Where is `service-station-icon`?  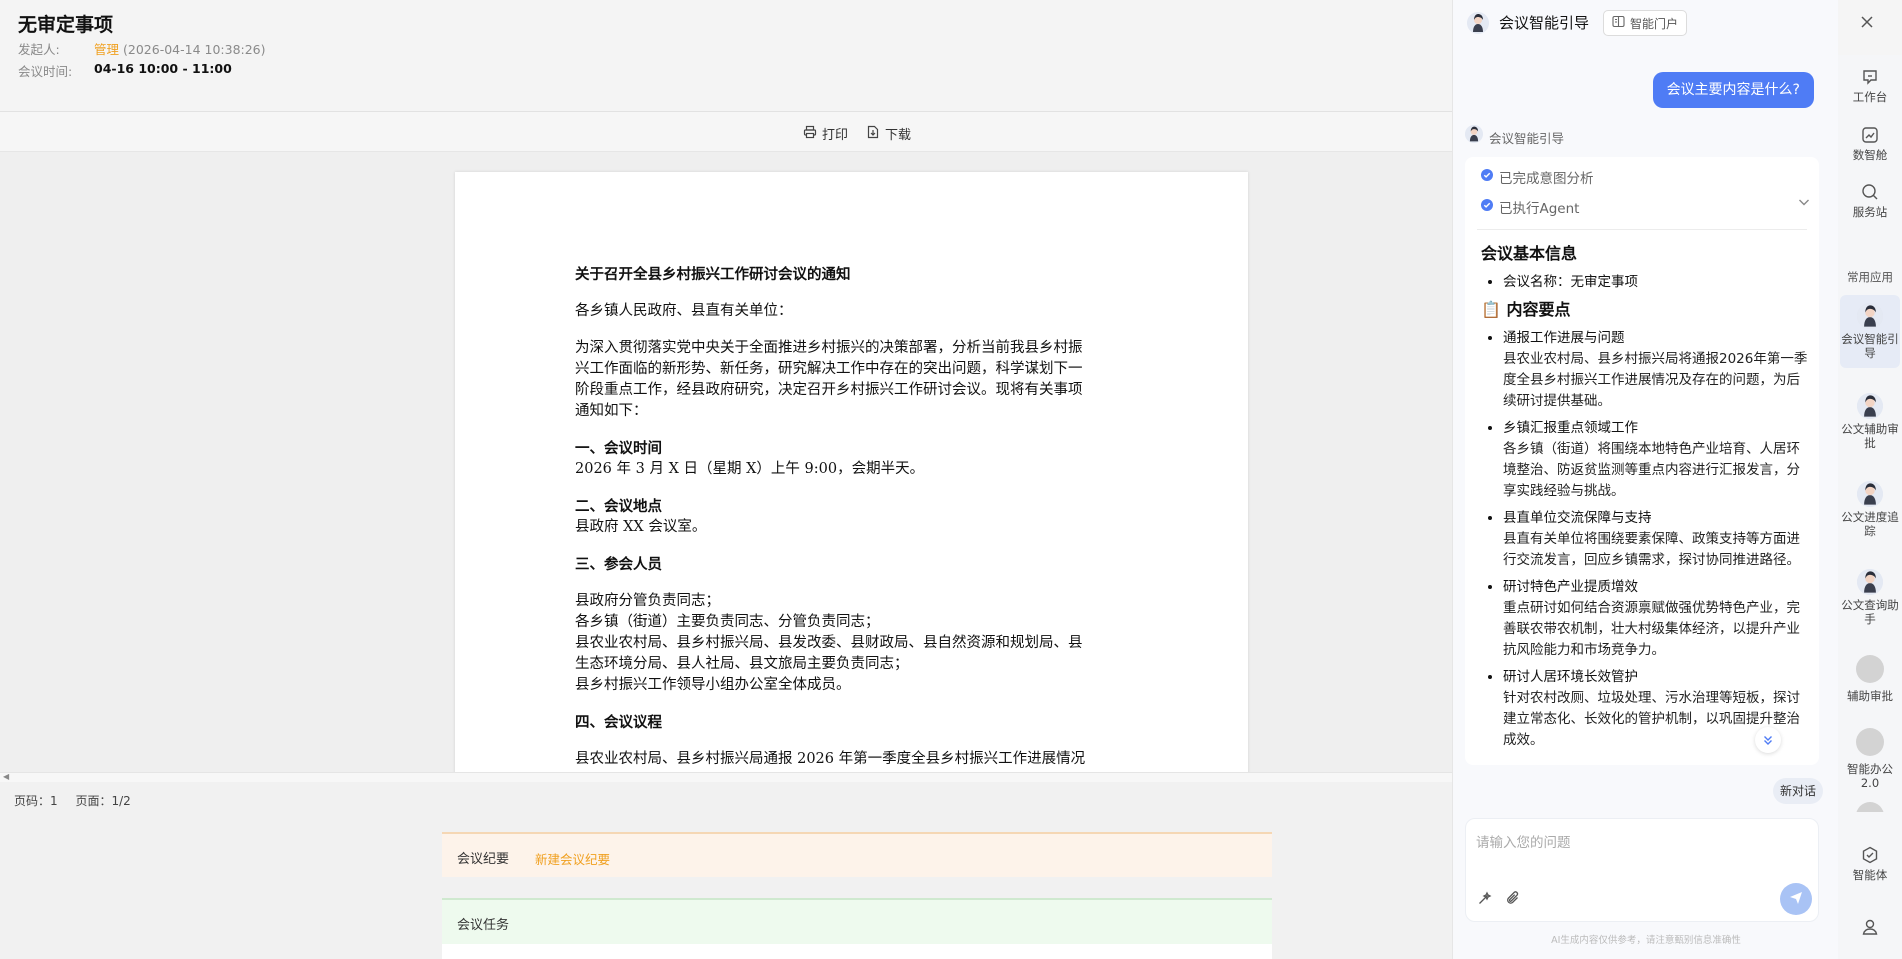
service-station-icon is located at coordinates (1870, 192).